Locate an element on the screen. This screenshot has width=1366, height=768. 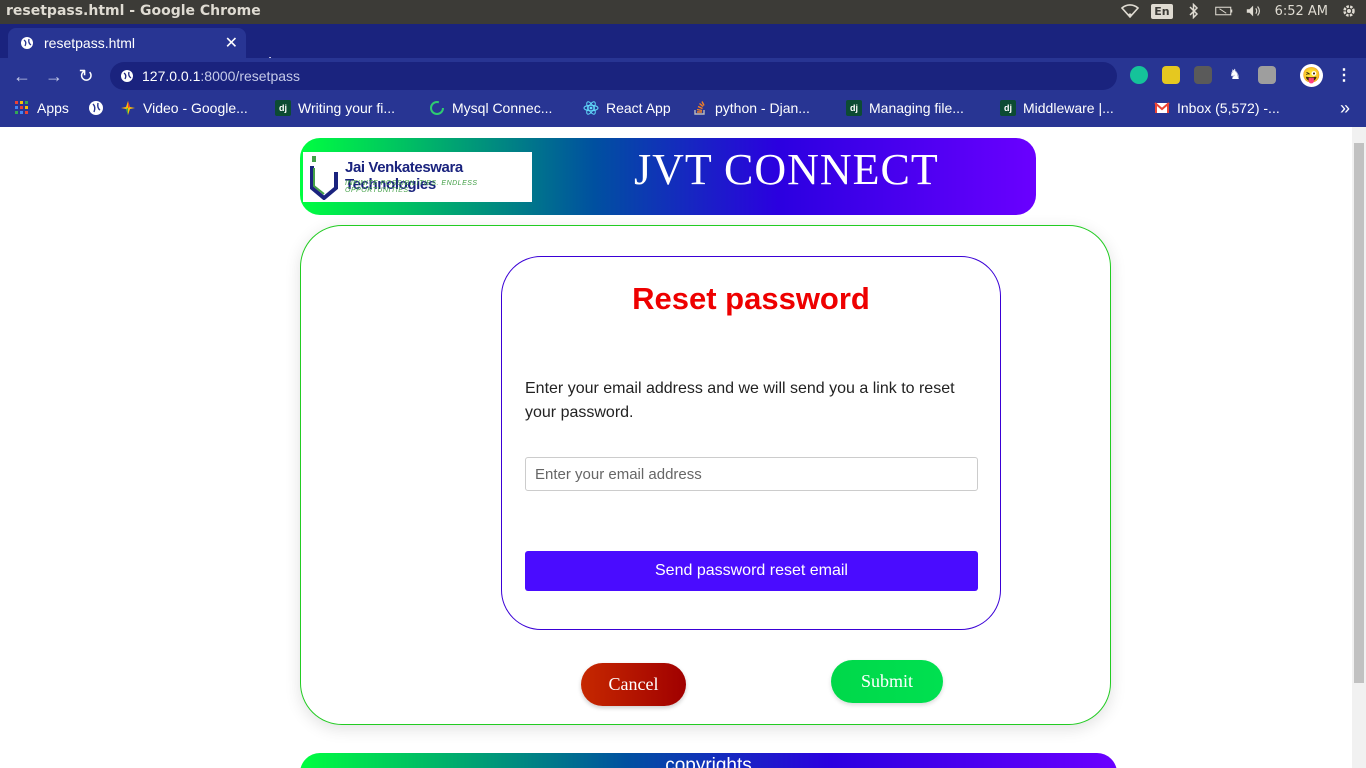
classroom-extension-icon is located at coordinates (1171, 75).